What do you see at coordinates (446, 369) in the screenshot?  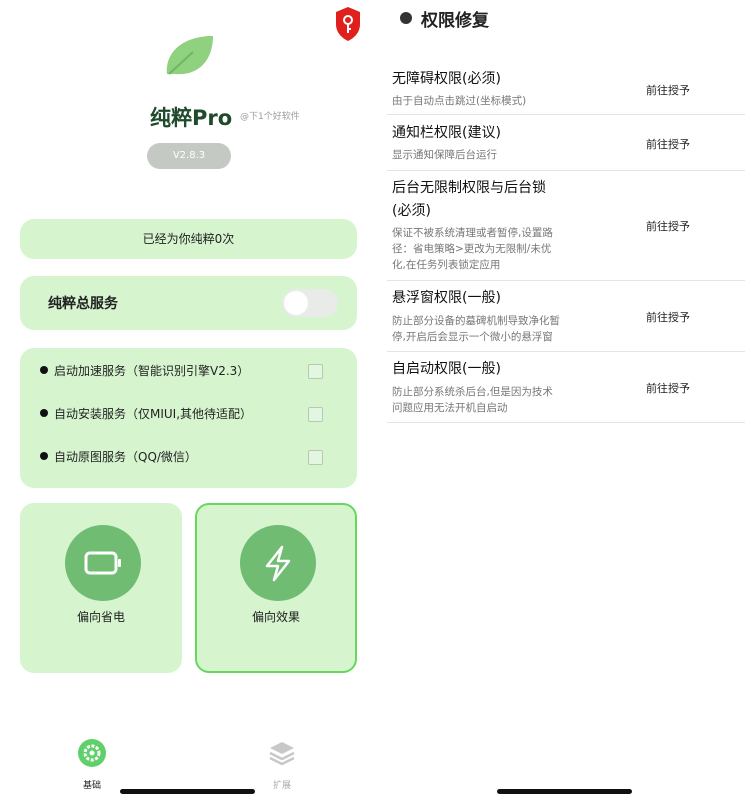 I see `permission-title: 自启动权限(一般)` at bounding box center [446, 369].